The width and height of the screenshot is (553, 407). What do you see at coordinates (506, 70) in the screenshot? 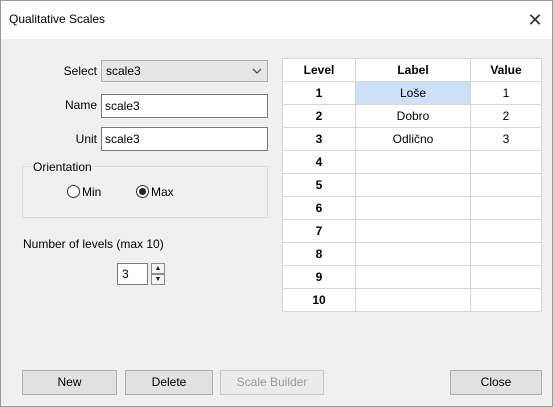
I see `column-header-value: Value` at bounding box center [506, 70].